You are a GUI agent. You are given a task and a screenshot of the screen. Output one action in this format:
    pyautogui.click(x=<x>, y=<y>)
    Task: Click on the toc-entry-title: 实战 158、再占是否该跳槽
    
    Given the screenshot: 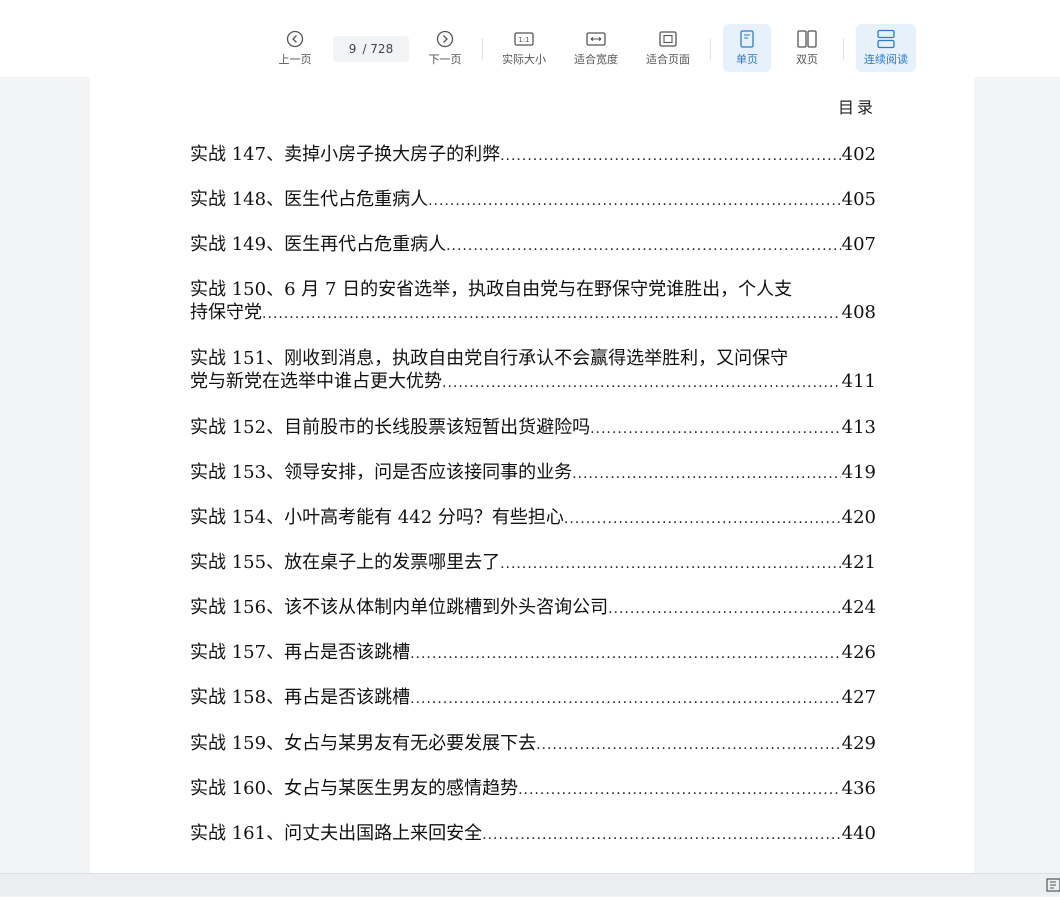 What is the action you would take?
    pyautogui.click(x=300, y=697)
    